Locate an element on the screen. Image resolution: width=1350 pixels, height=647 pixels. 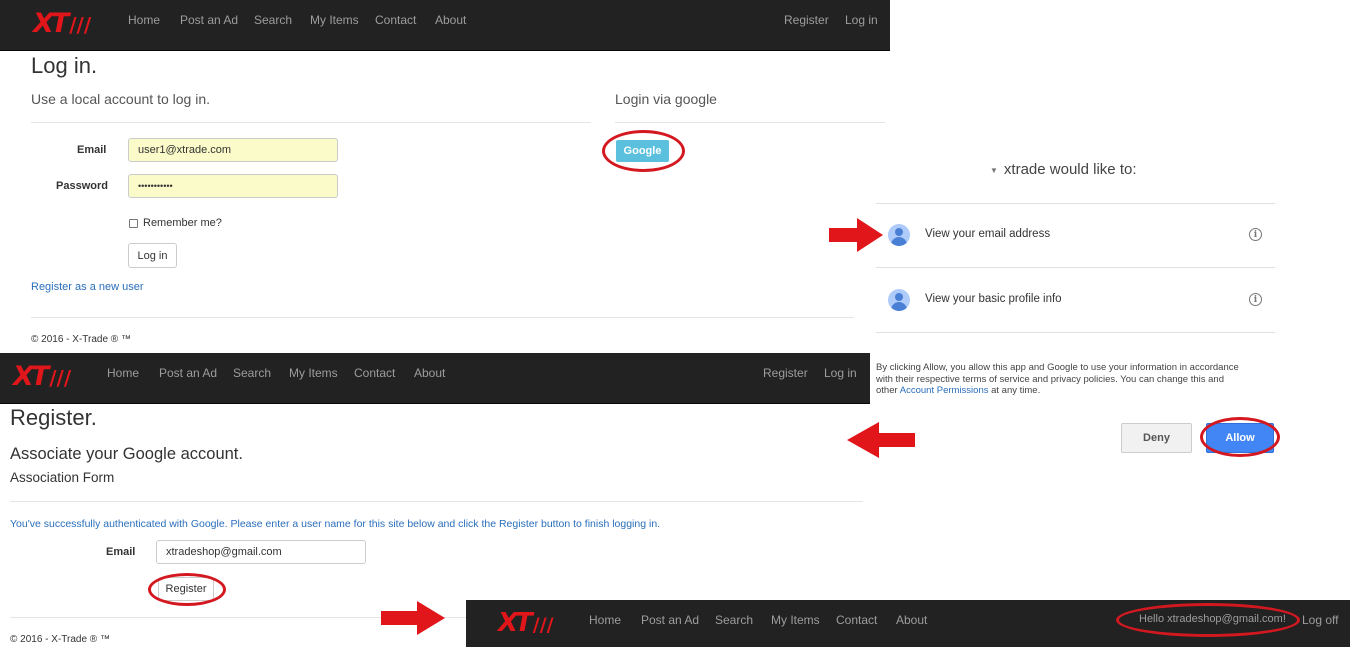
password-label: Password is located at coordinates (82, 186).